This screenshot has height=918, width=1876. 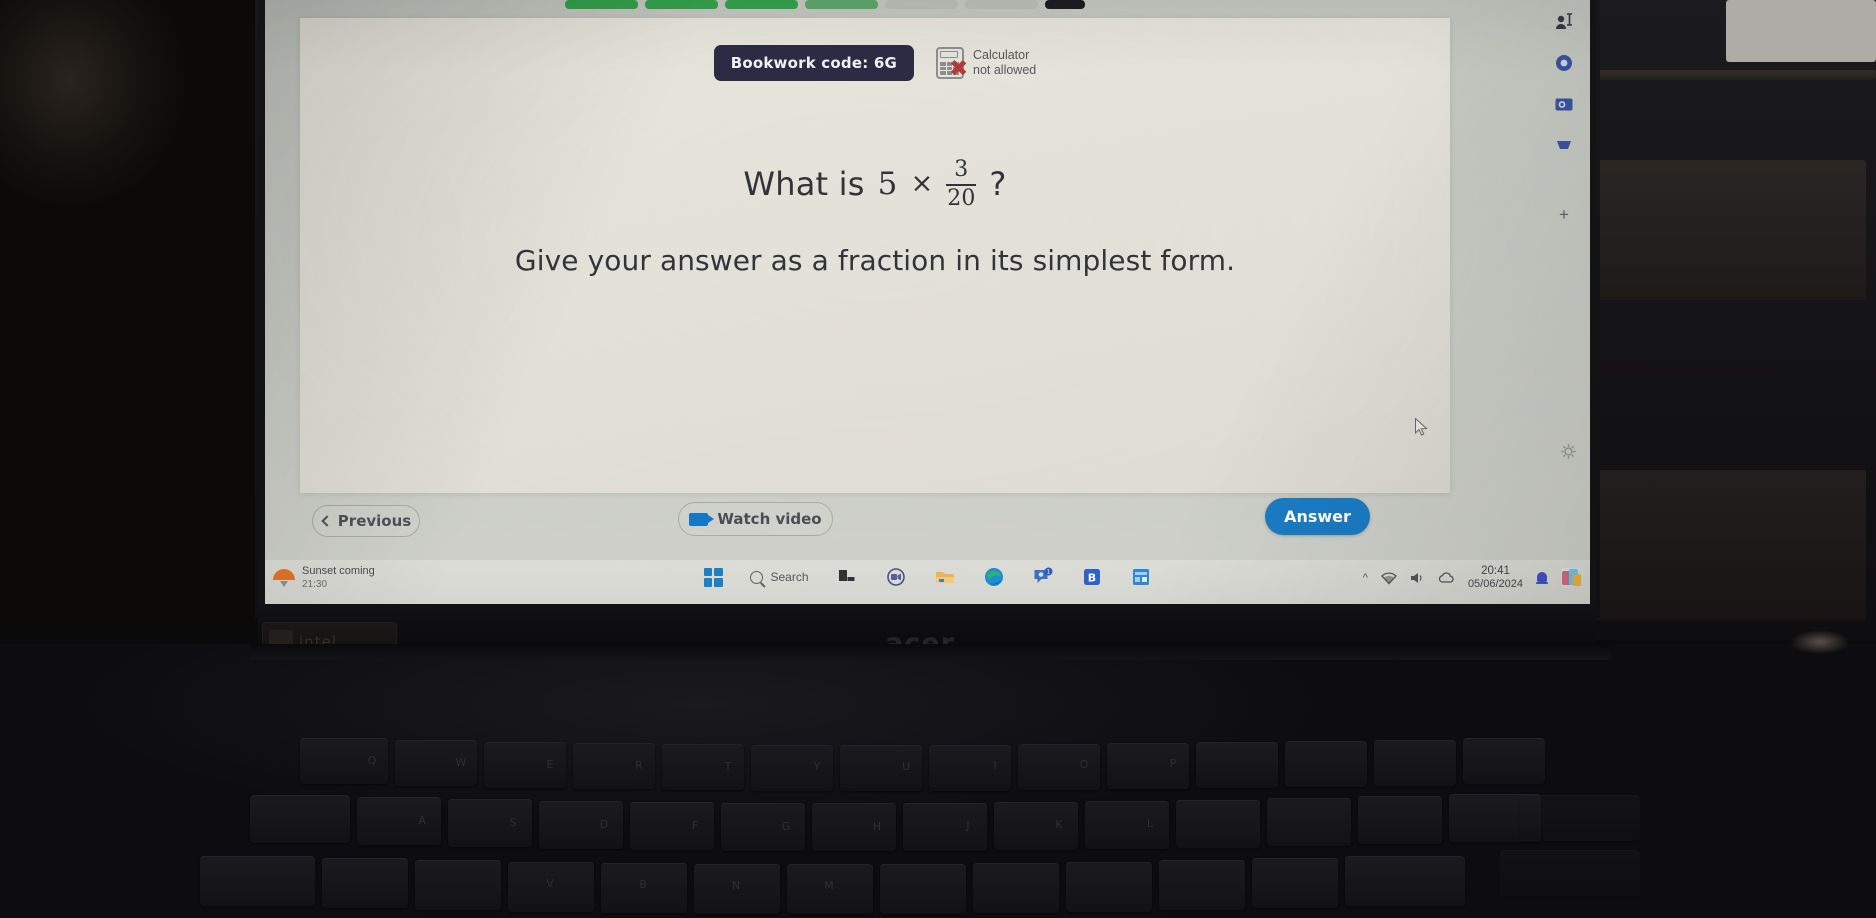 What do you see at coordinates (461, 762) in the screenshot?
I see `key-label: W` at bounding box center [461, 762].